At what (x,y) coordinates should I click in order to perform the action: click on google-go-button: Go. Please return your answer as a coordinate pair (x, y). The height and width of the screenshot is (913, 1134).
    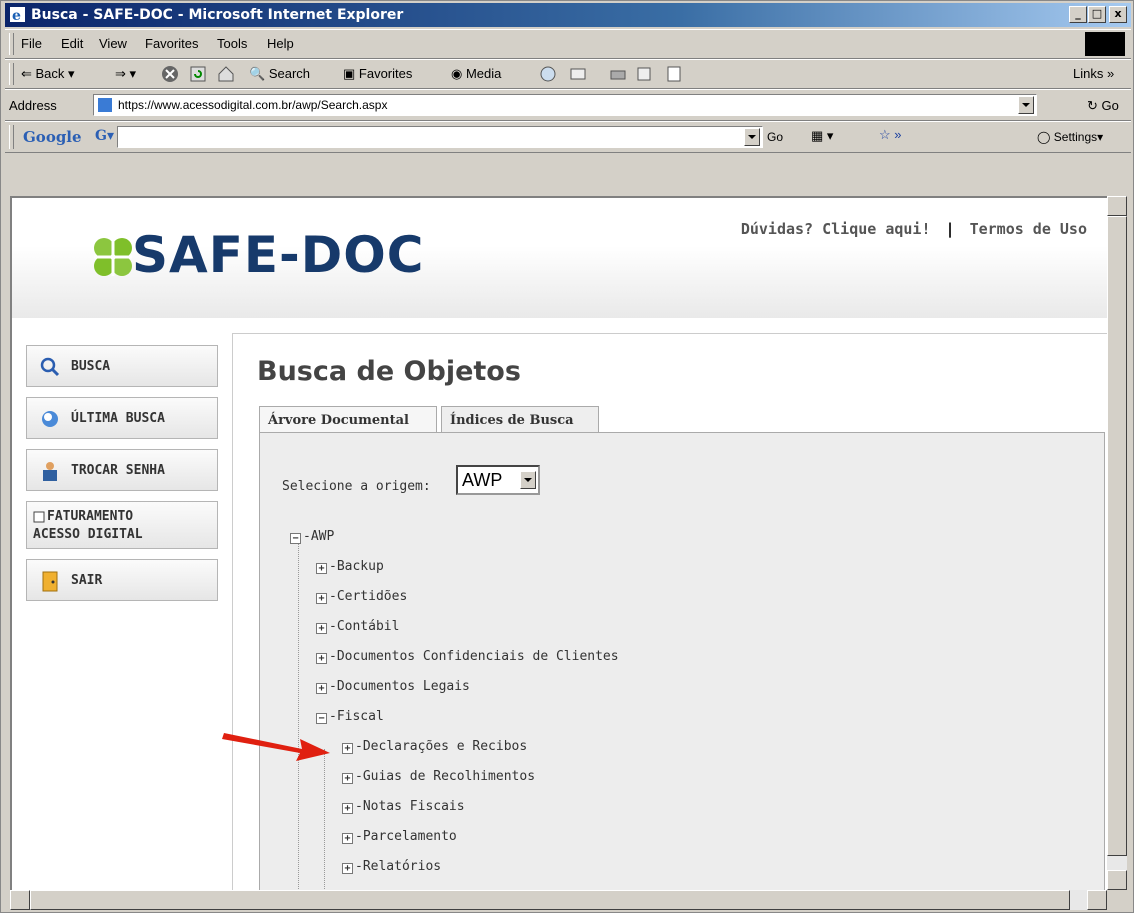
    Looking at the image, I should click on (775, 137).